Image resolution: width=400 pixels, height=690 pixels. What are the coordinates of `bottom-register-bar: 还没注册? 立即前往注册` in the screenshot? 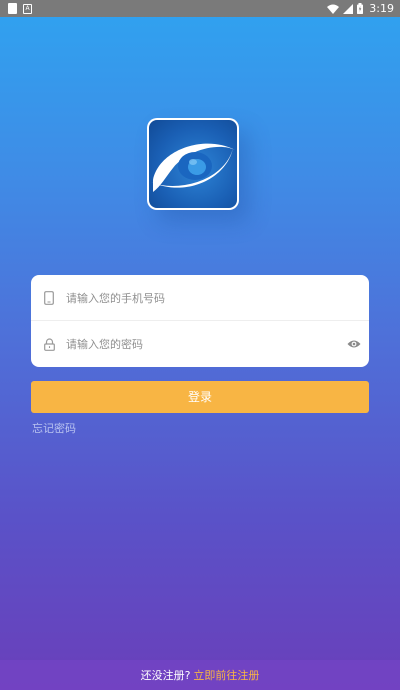 It's located at (200, 675).